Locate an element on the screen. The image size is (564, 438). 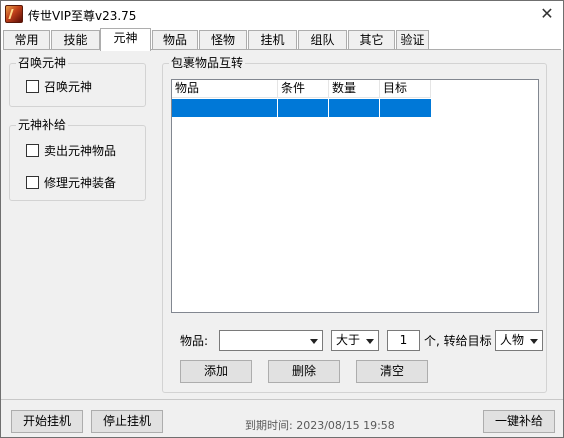
clear-button: 清空 is located at coordinates (392, 371).